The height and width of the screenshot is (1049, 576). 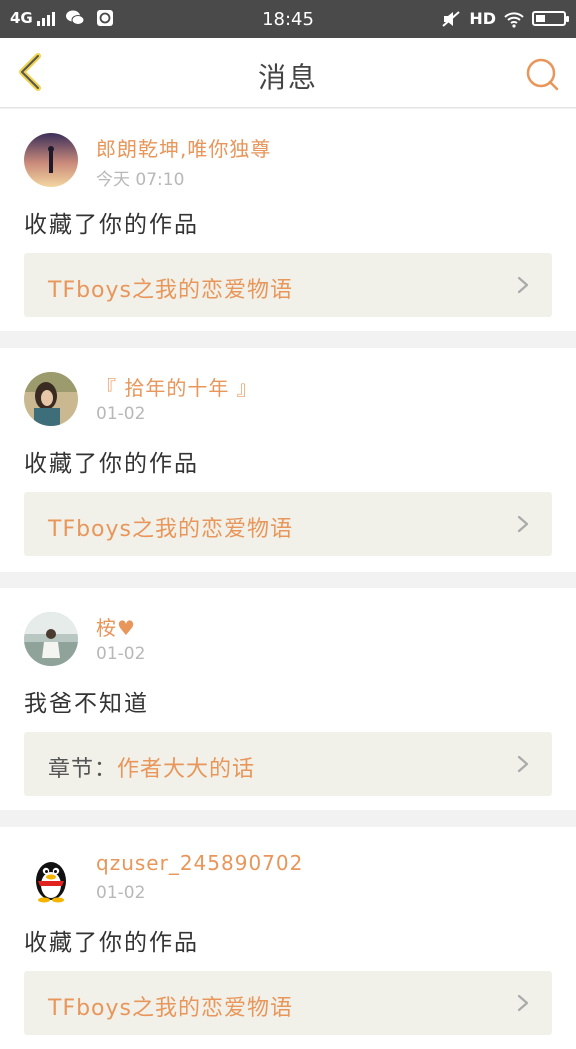 I want to click on status-bar: 4G 18:45 HD, so click(x=288, y=19).